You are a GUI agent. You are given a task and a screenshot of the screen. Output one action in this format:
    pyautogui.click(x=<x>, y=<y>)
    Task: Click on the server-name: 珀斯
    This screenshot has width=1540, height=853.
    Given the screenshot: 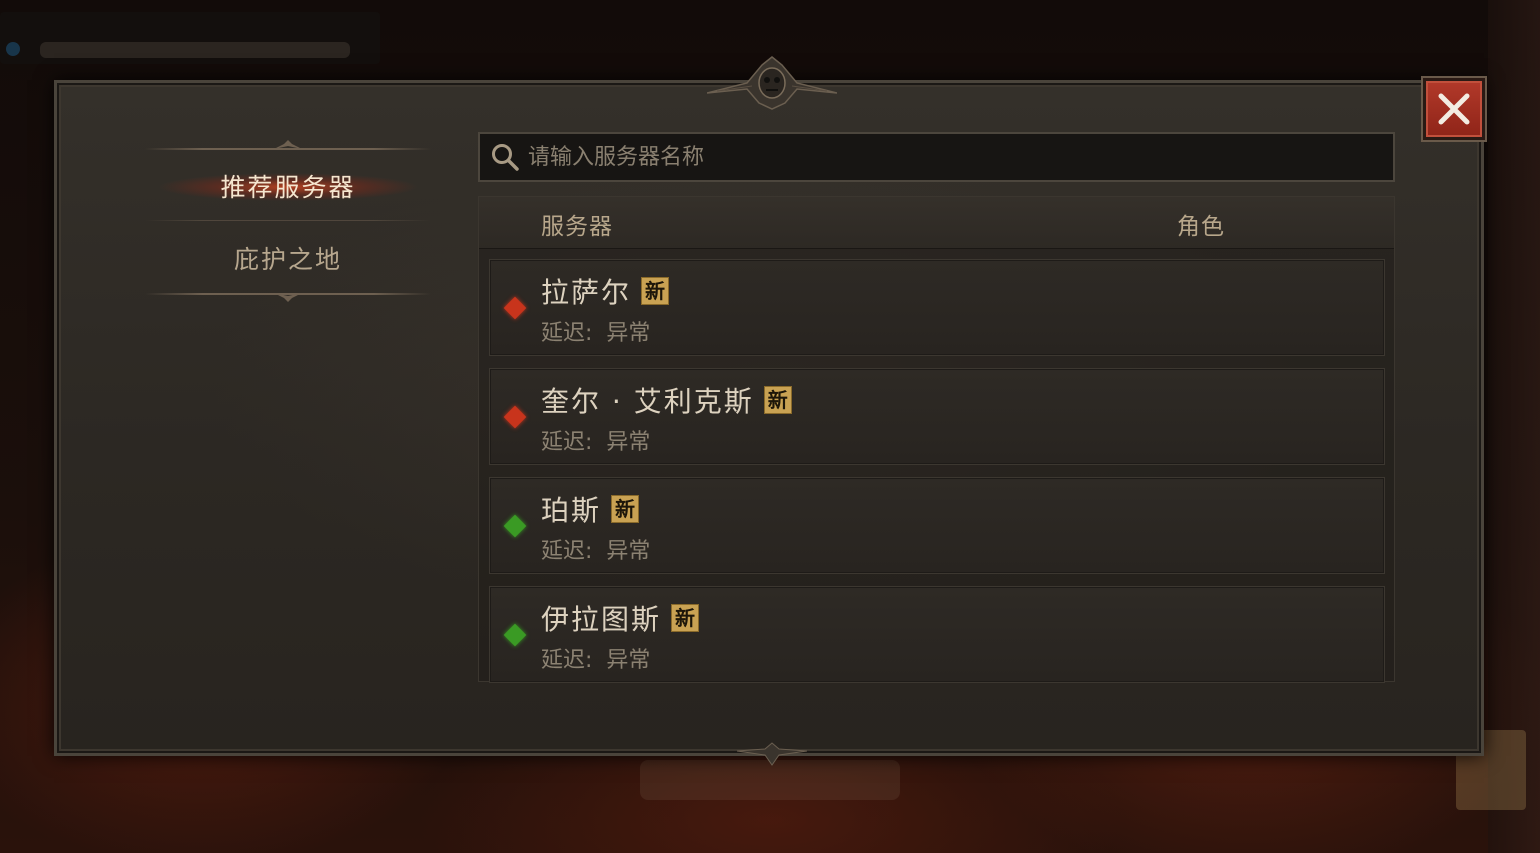 What is the action you would take?
    pyautogui.click(x=571, y=510)
    